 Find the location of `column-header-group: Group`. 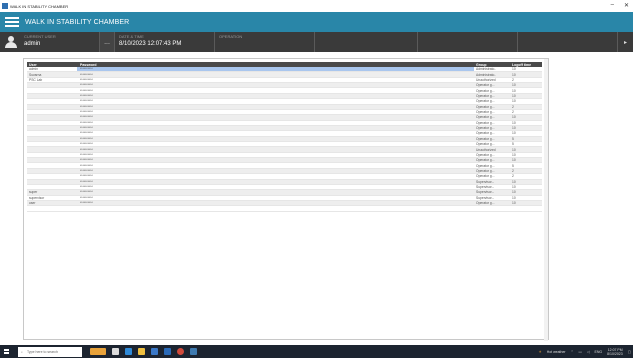

column-header-group: Group is located at coordinates (492, 65).